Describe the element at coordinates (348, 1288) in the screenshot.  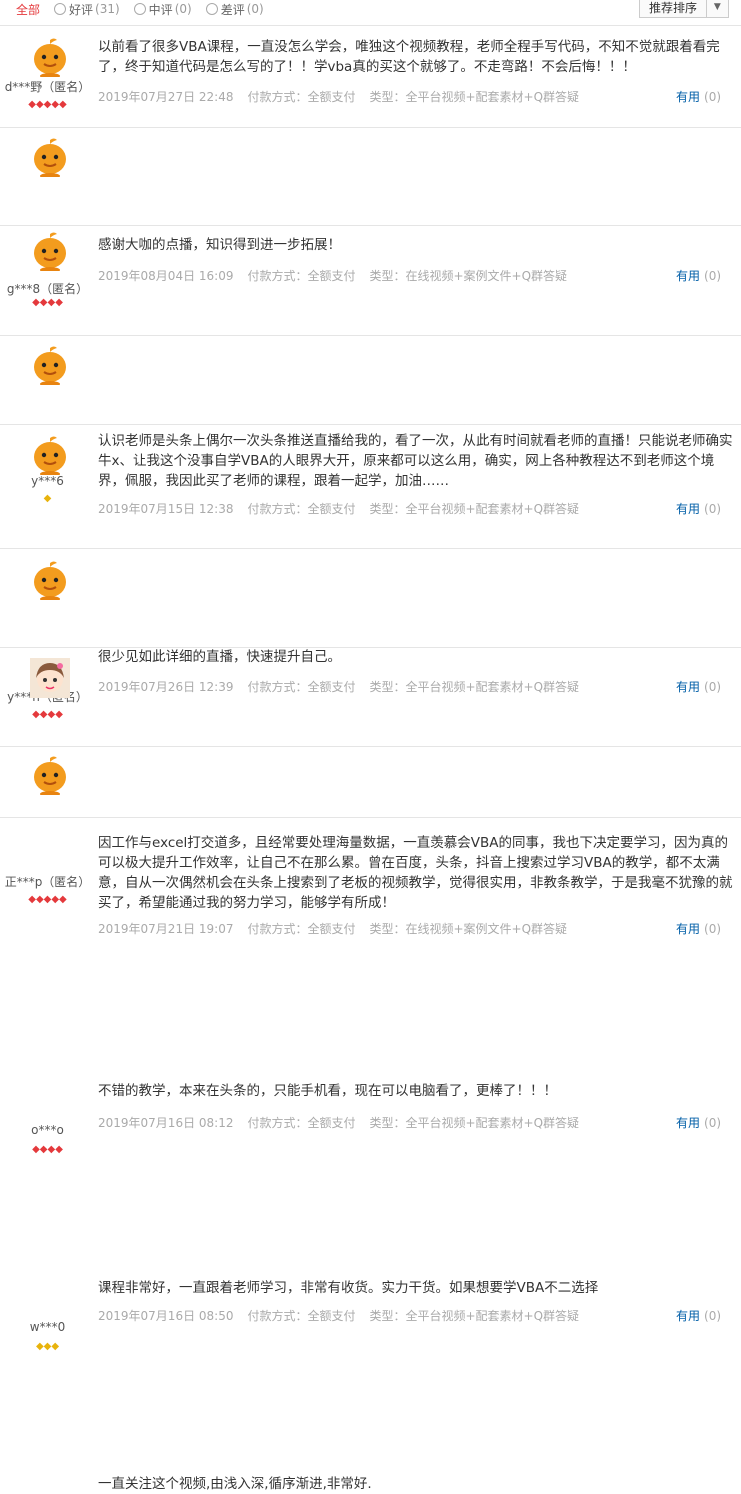
I see `review-content: 课程非常好，一直跟着老师学习，非常有收货。实力干货。如果想要学VBA不二选择` at that location.